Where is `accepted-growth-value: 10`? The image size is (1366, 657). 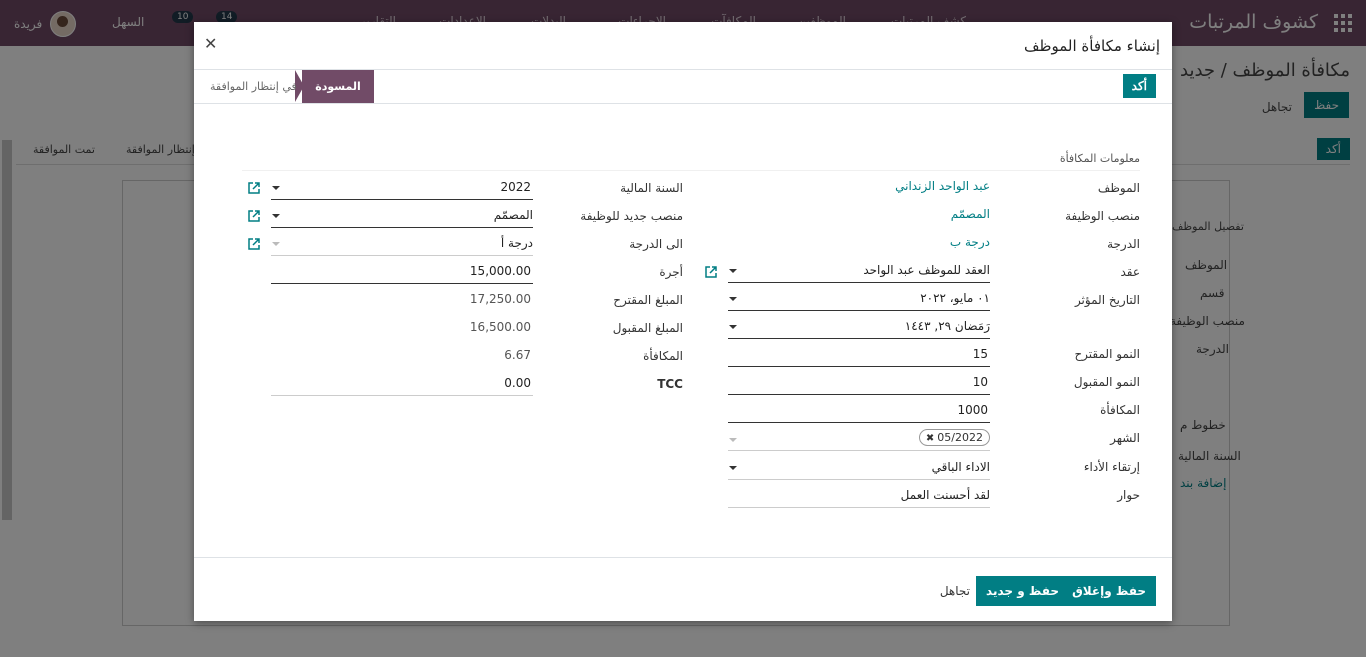 accepted-growth-value: 10 is located at coordinates (980, 382).